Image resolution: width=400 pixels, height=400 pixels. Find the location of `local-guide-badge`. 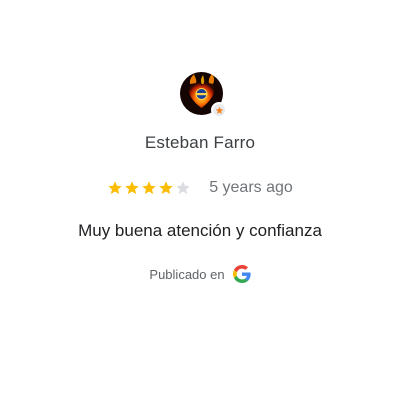

local-guide-badge is located at coordinates (219, 110).